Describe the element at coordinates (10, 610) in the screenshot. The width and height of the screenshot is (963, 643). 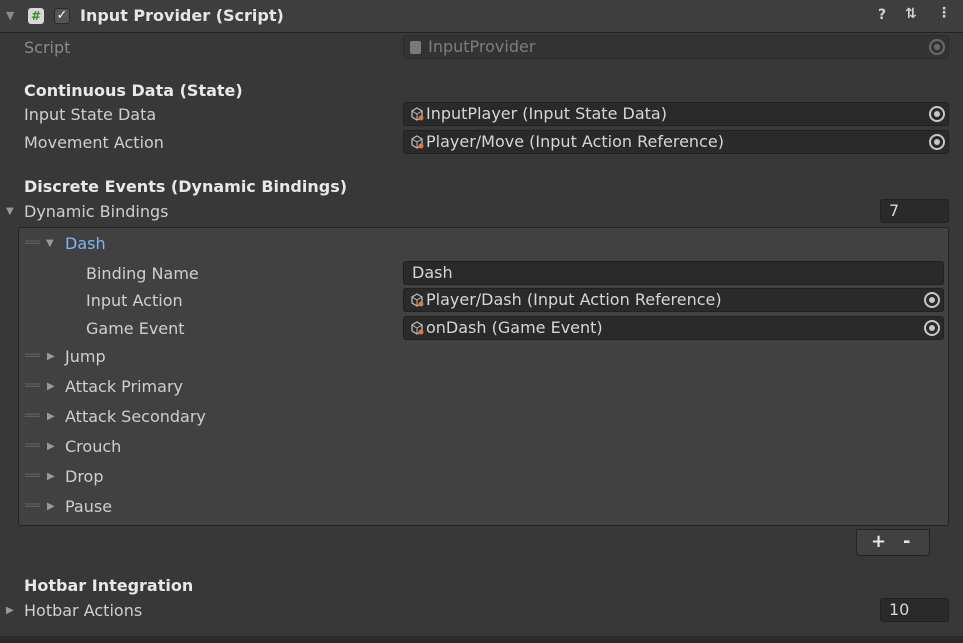
I see `hotbar-actions-foldout-icon: ▶` at that location.